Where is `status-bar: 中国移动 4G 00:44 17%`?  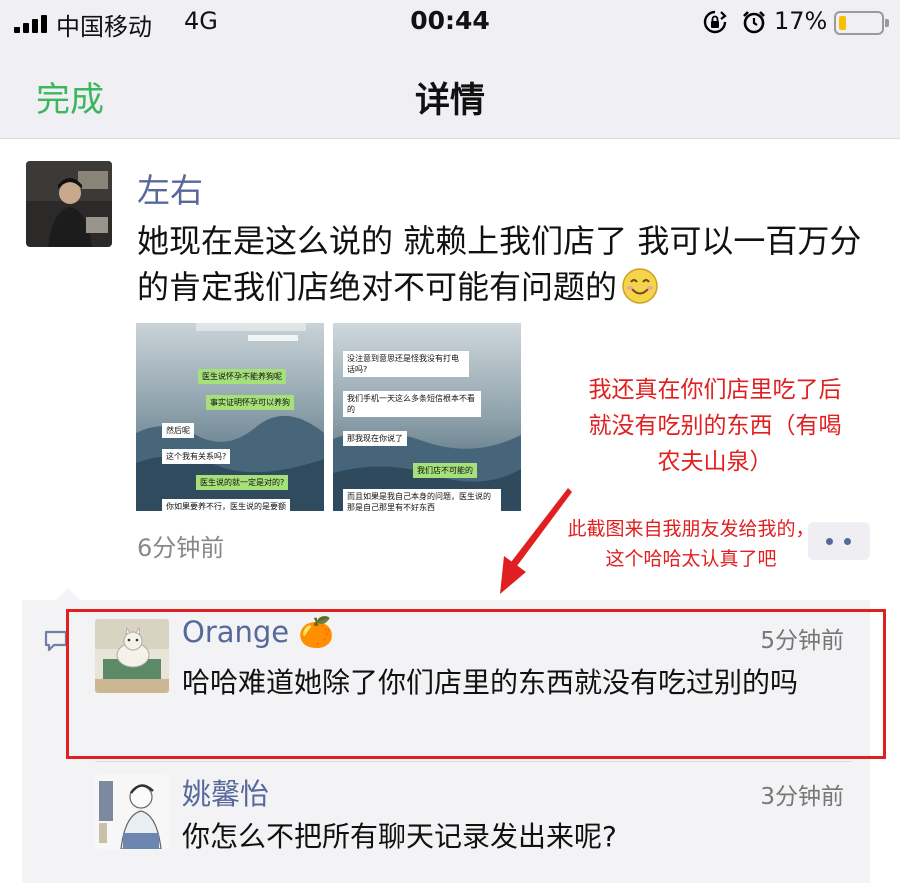 status-bar: 中国移动 4G 00:44 17% is located at coordinates (450, 25).